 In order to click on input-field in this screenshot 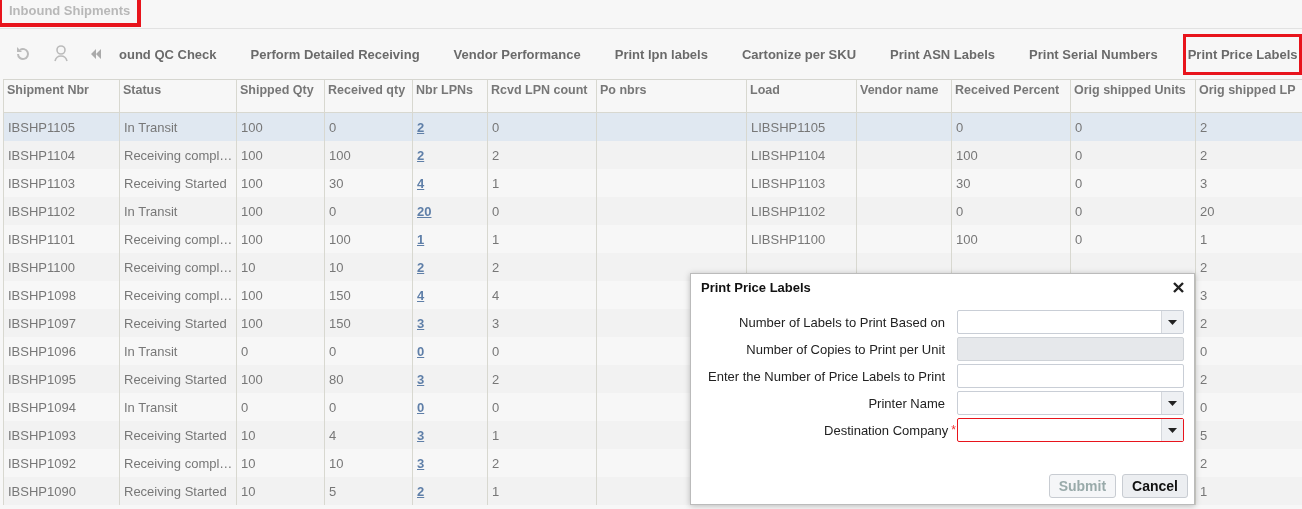, I will do `click(1070, 376)`.